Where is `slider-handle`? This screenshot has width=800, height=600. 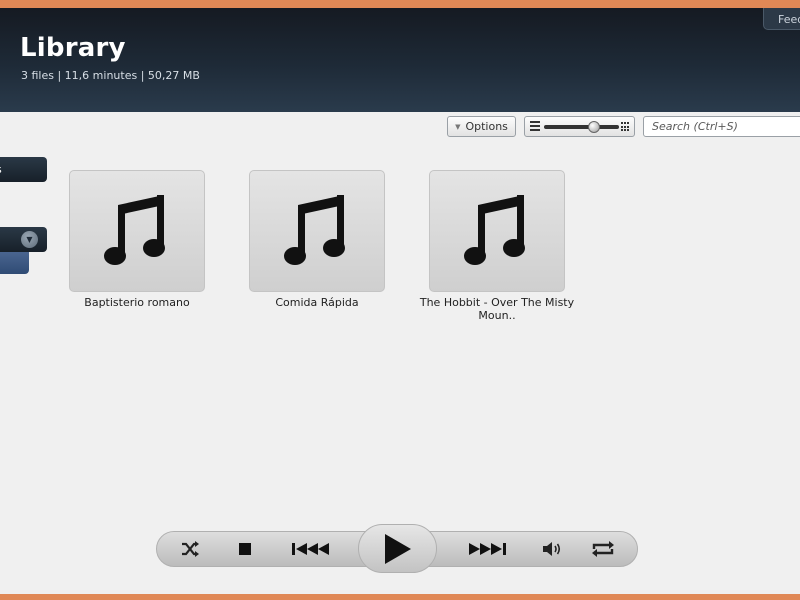
slider-handle is located at coordinates (593, 127).